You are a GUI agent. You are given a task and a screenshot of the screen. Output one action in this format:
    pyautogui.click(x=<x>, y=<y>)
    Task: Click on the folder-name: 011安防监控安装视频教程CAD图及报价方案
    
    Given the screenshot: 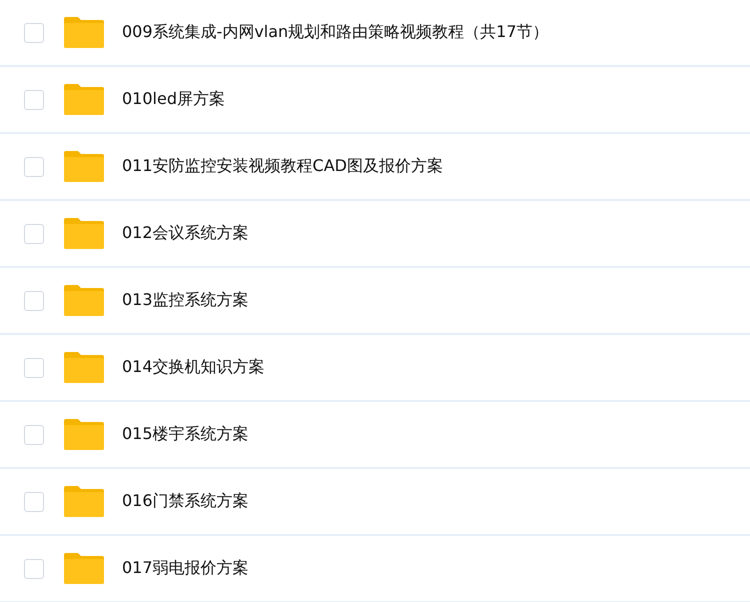 What is the action you would take?
    pyautogui.click(x=282, y=166)
    